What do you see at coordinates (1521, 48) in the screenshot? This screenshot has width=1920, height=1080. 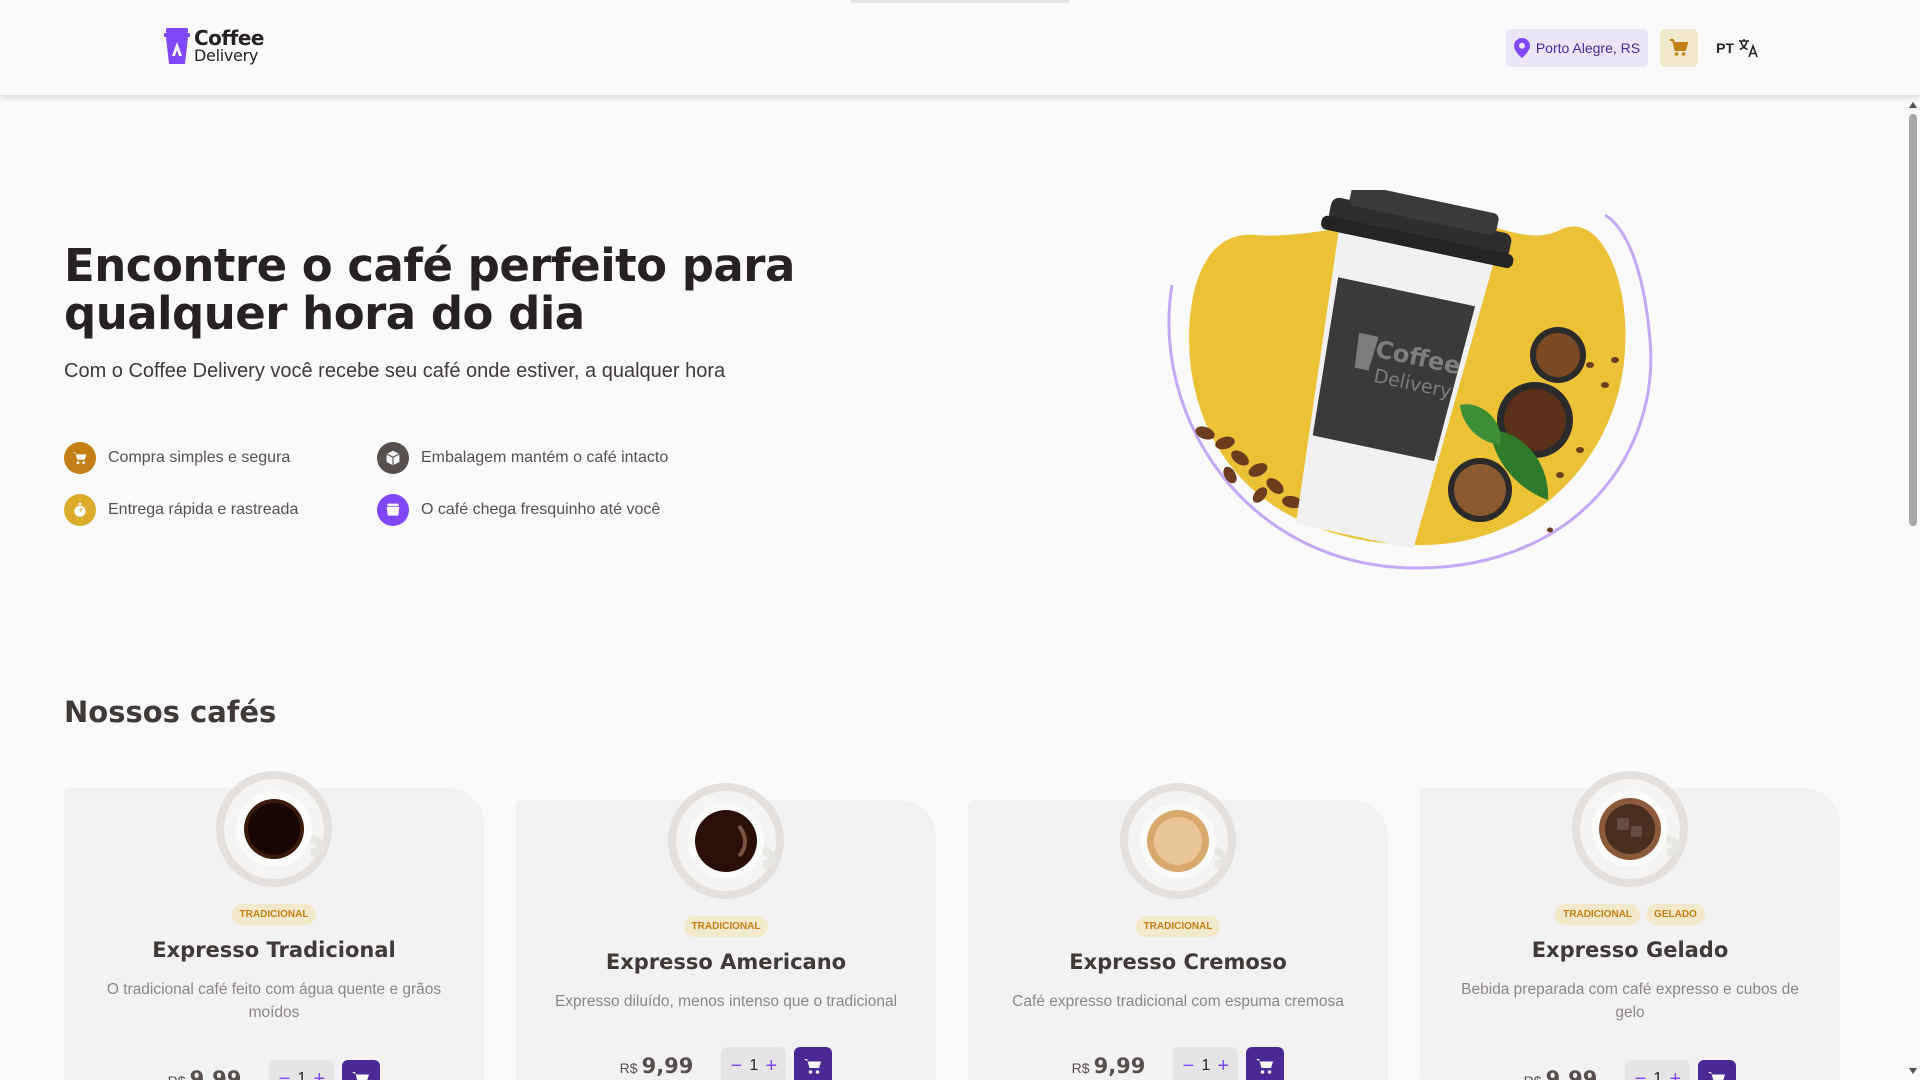 I see `map-pin-icon` at bounding box center [1521, 48].